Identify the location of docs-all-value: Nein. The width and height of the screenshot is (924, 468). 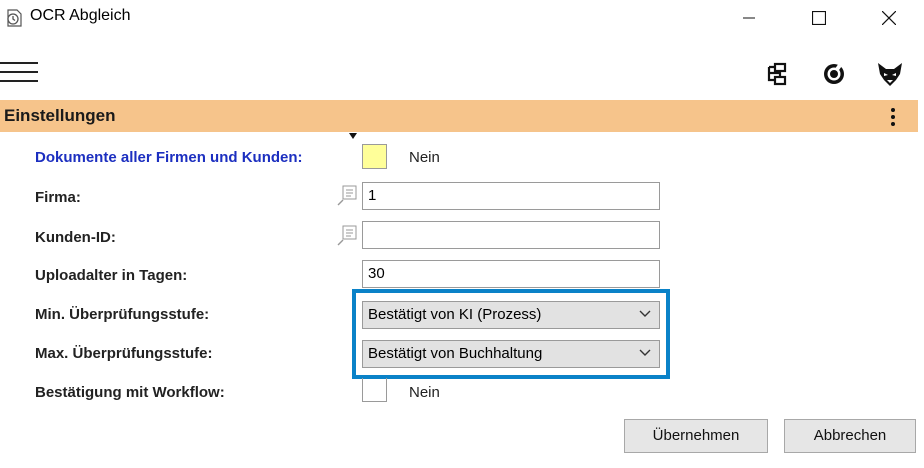
(424, 157).